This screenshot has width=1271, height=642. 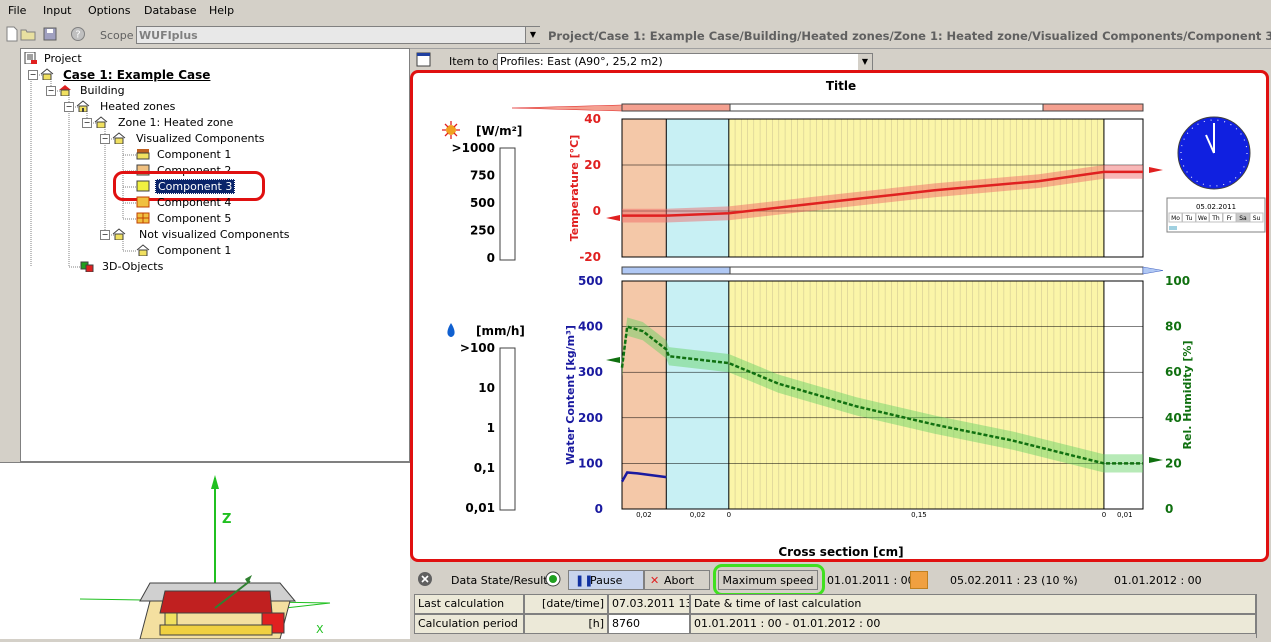 I want to click on document-icon, so click(x=30, y=58).